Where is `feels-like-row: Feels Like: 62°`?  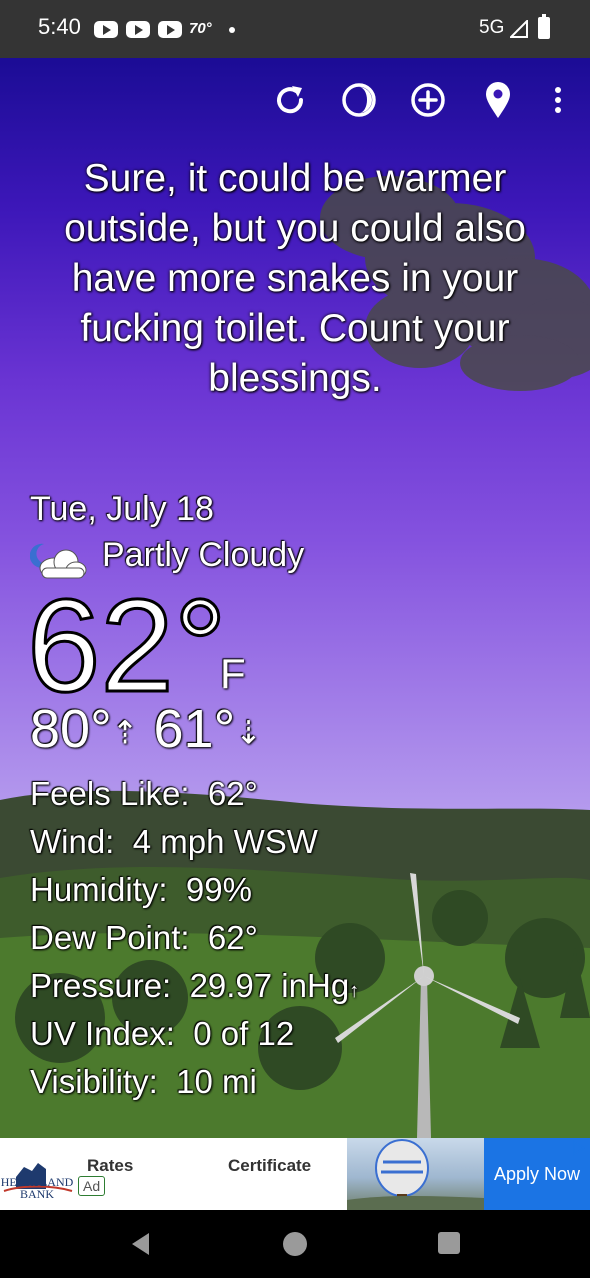
feels-like-row: Feels Like: 62° is located at coordinates (144, 794).